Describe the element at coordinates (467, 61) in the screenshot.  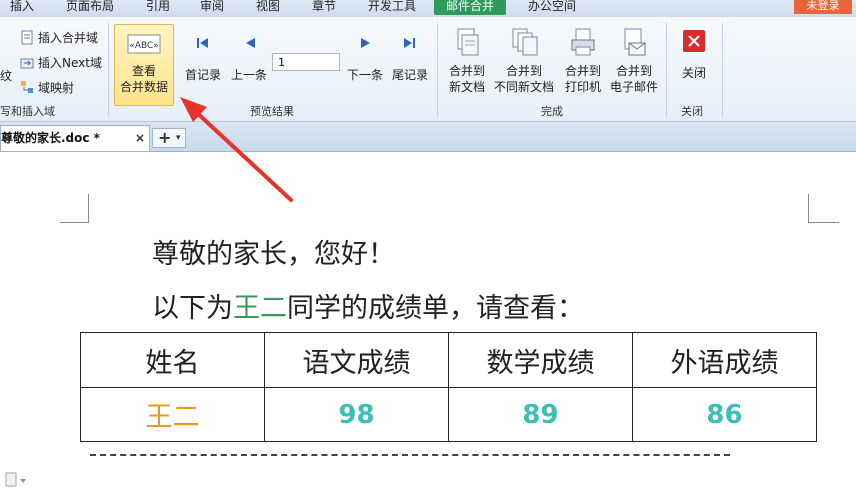
I see `merge-to-new-doc-button: 合并到 新文档` at that location.